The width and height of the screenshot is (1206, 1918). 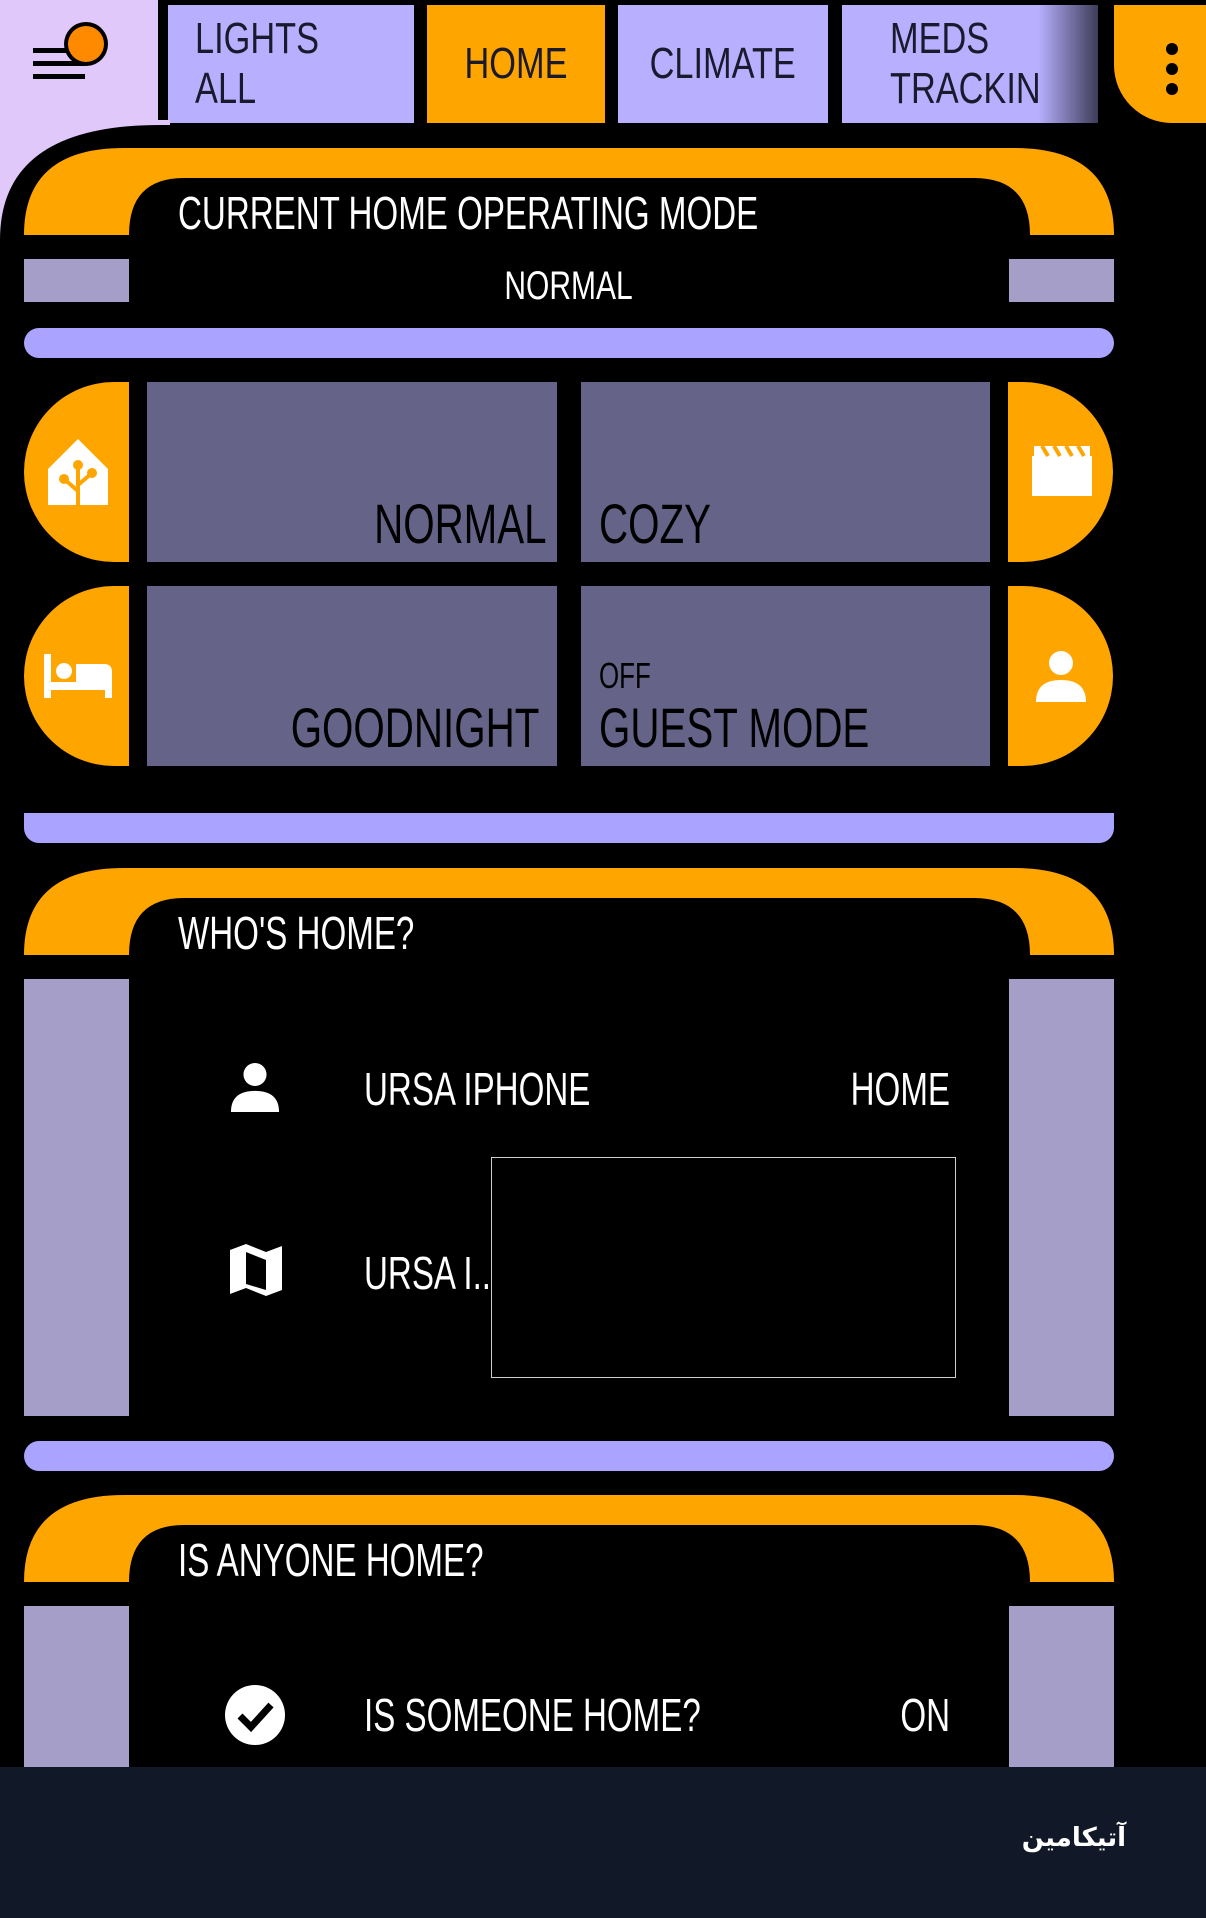 I want to click on movie-clapper-icon, so click(x=1062, y=470).